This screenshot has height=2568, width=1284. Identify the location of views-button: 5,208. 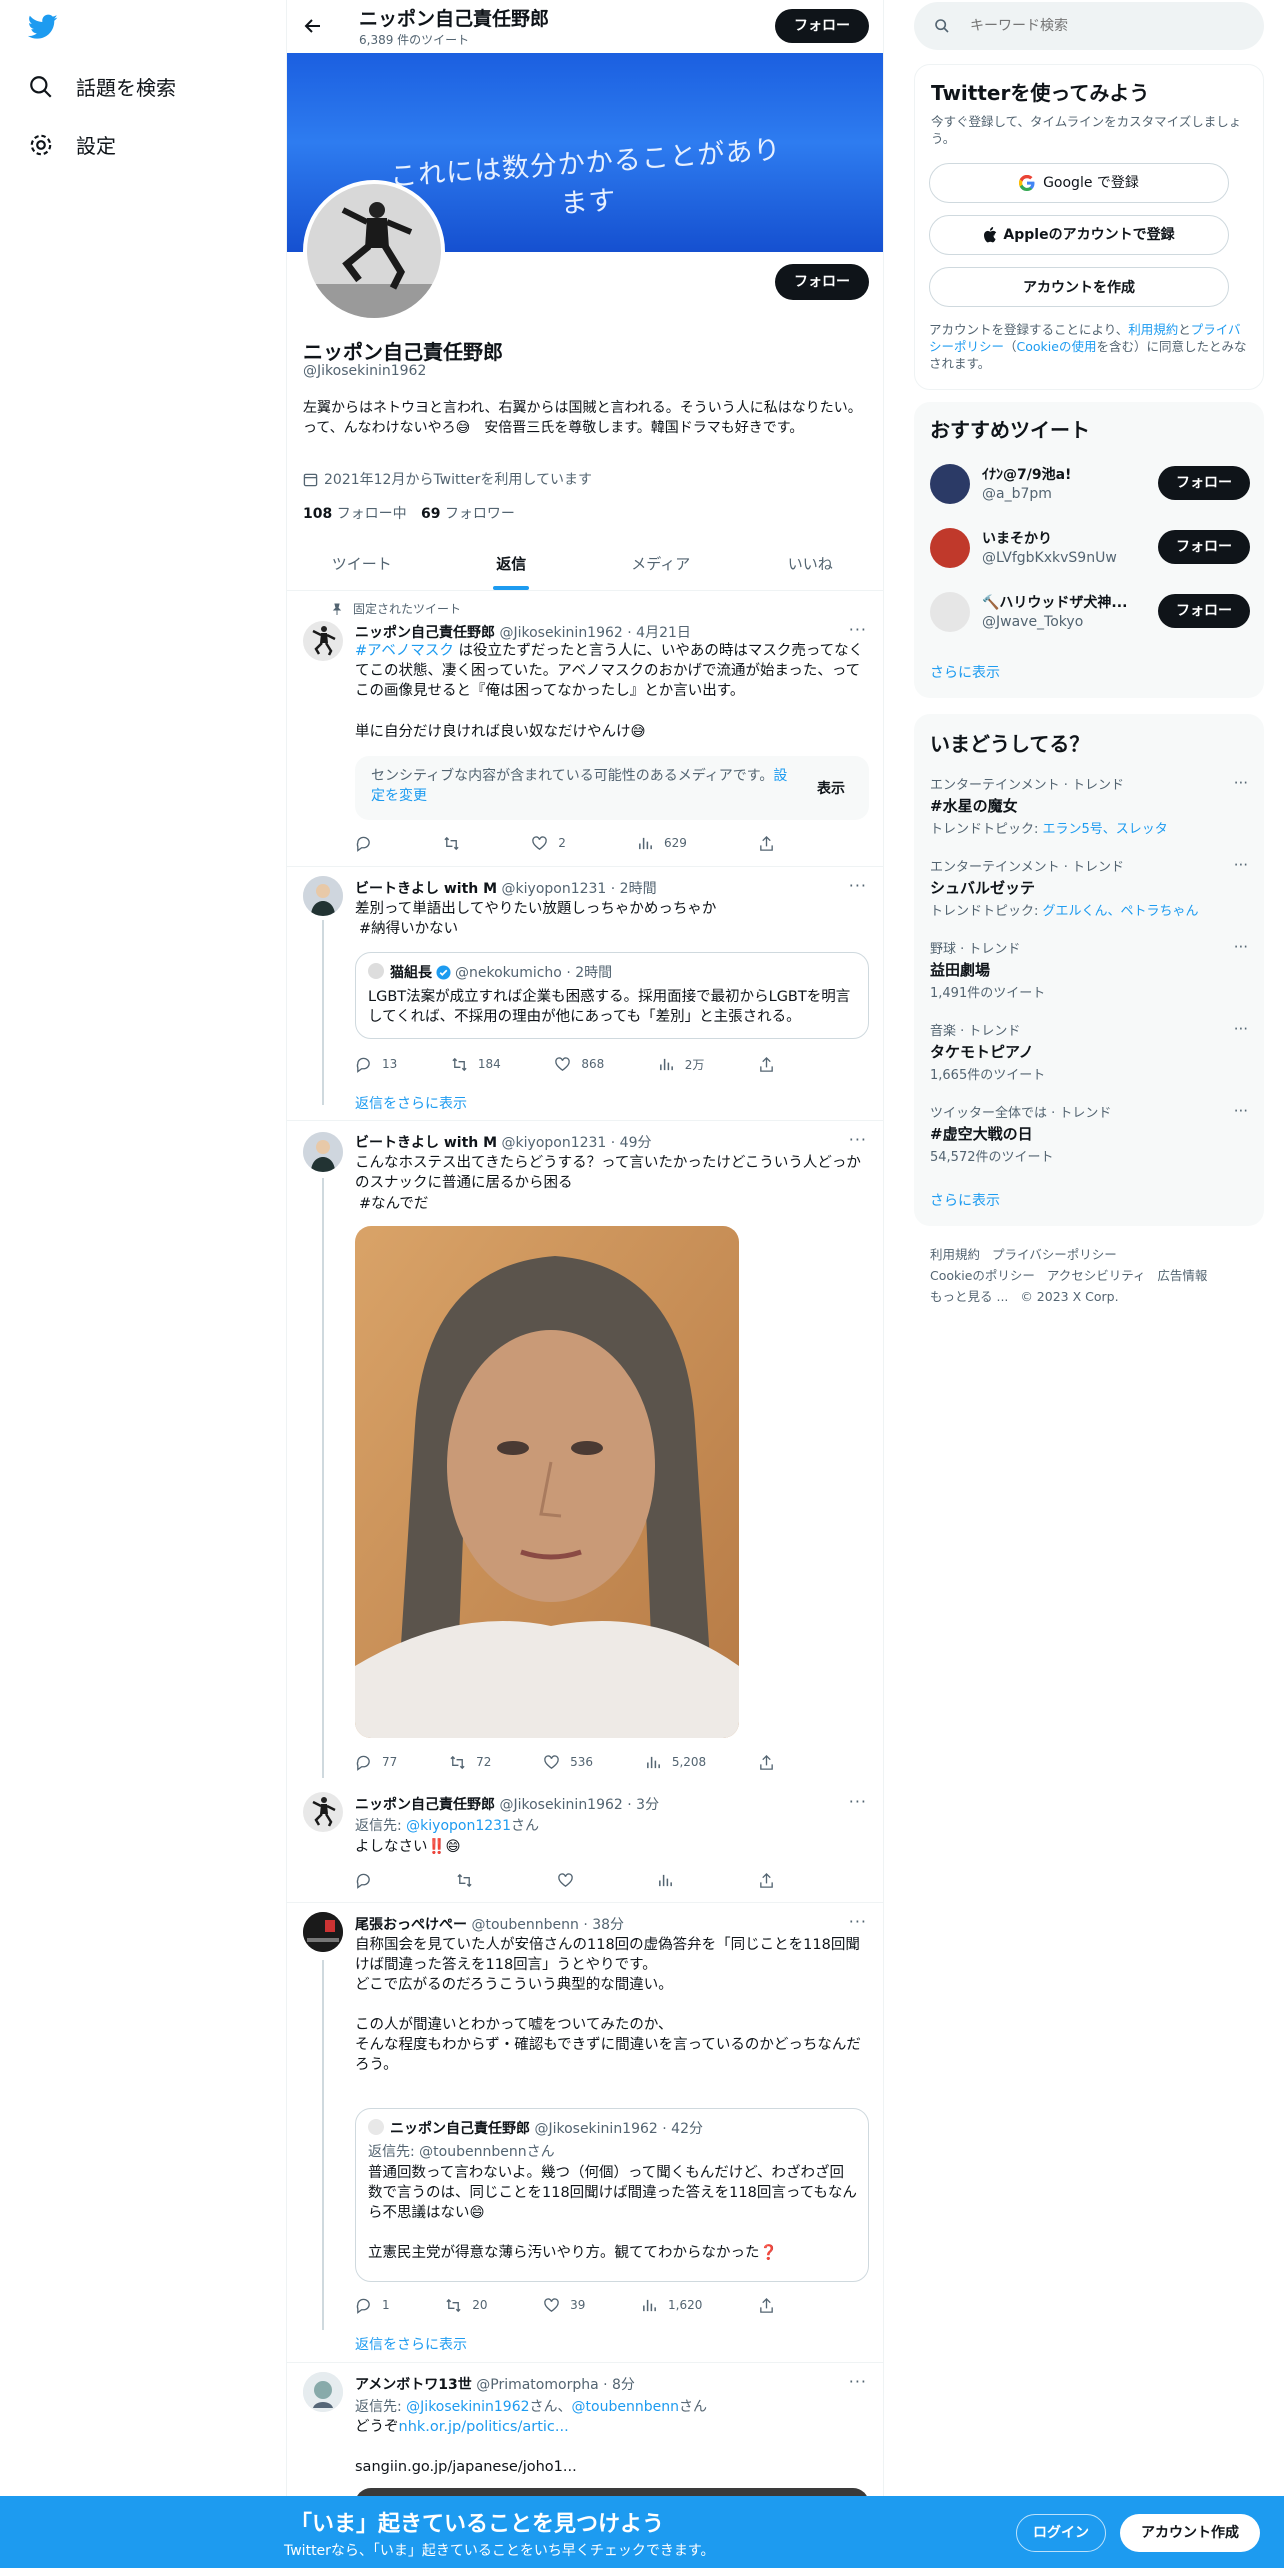
(675, 1762).